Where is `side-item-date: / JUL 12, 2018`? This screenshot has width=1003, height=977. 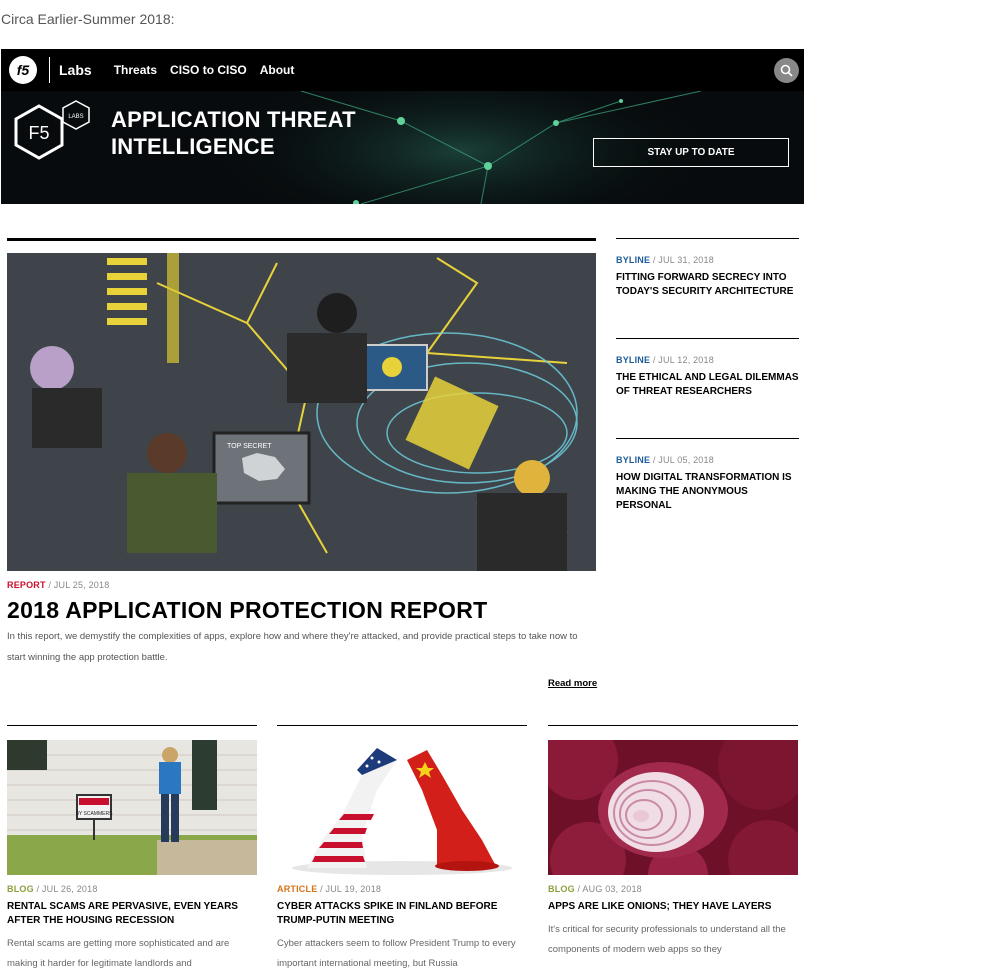 side-item-date: / JUL 12, 2018 is located at coordinates (683, 360).